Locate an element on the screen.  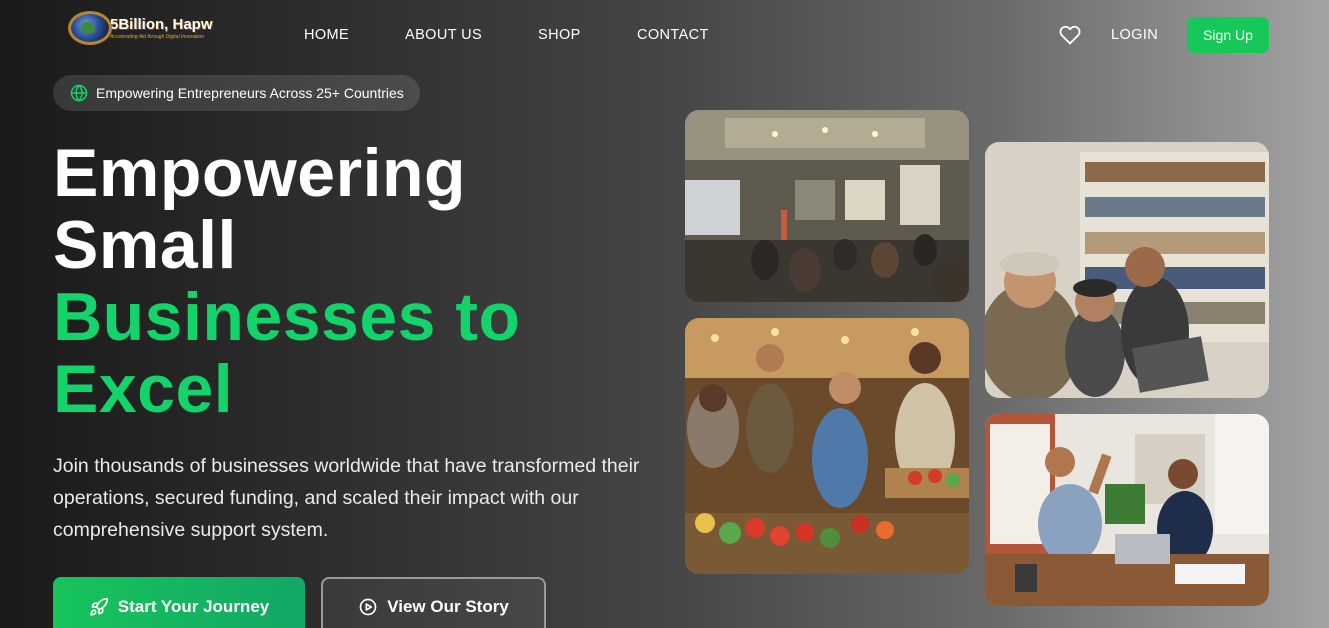
globe-icon is located at coordinates (79, 93).